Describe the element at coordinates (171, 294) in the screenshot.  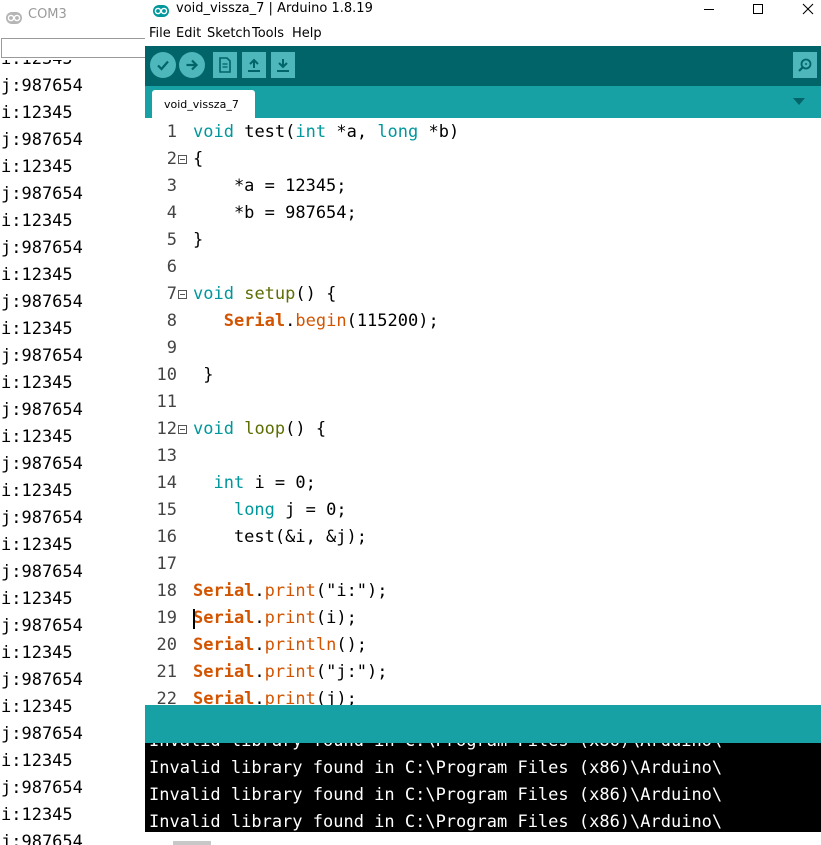
I see `line-number: 7` at that location.